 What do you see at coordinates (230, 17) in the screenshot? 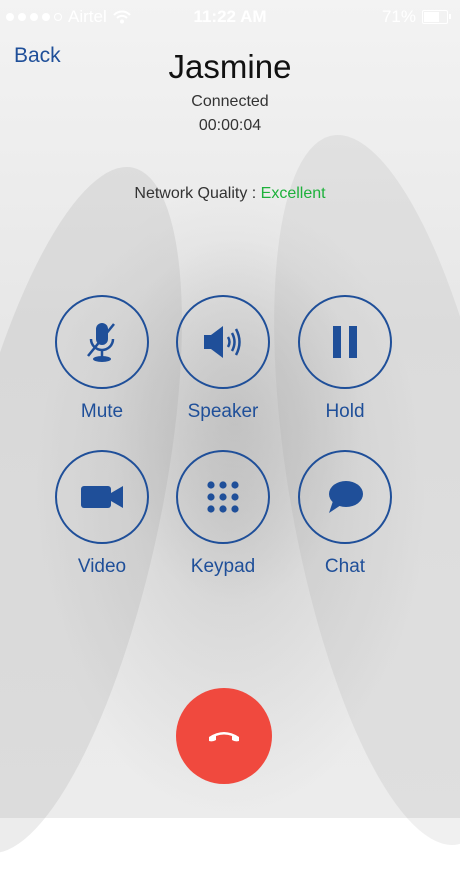
I see `status-bar: Airtel 11:22 AM 71%` at bounding box center [230, 17].